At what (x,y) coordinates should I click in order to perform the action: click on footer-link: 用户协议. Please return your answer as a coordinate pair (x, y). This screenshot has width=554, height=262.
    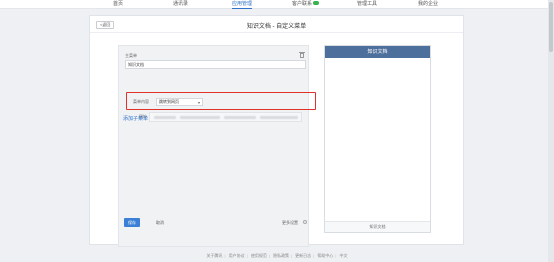
    Looking at the image, I should click on (237, 255).